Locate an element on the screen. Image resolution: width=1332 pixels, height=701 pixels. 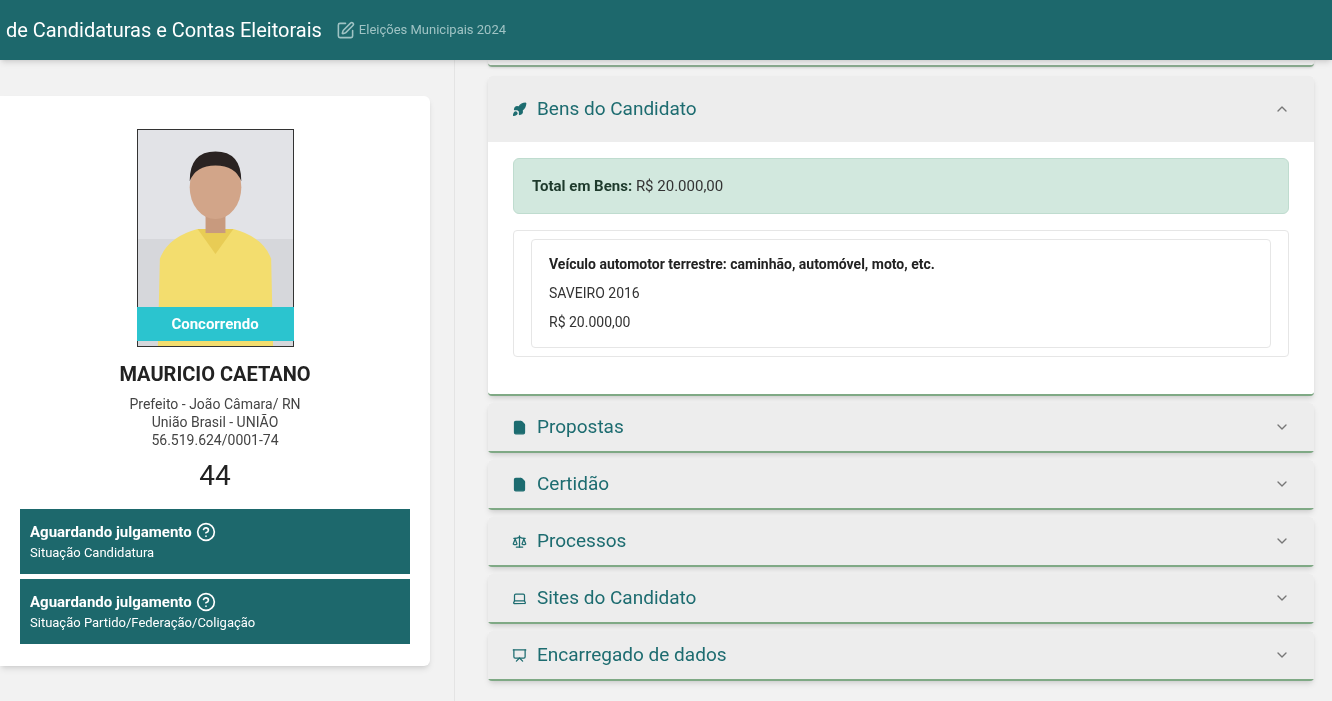
office-text: Prefeito - João Câmara/ RN is located at coordinates (215, 404).